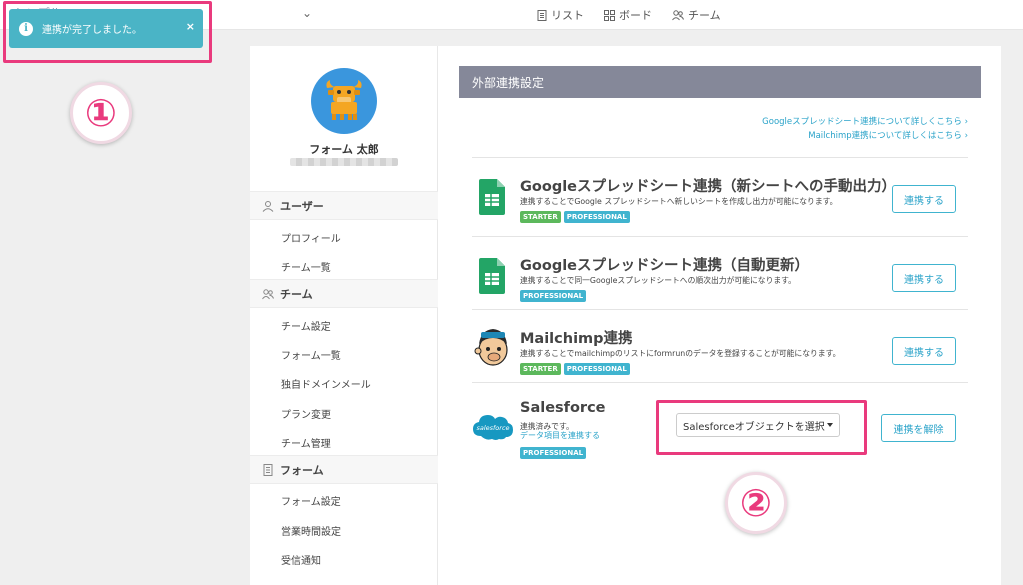 This screenshot has height=585, width=1023. Describe the element at coordinates (306, 442) in the screenshot. I see `sidebar-item-team-management: チーム管理` at that location.